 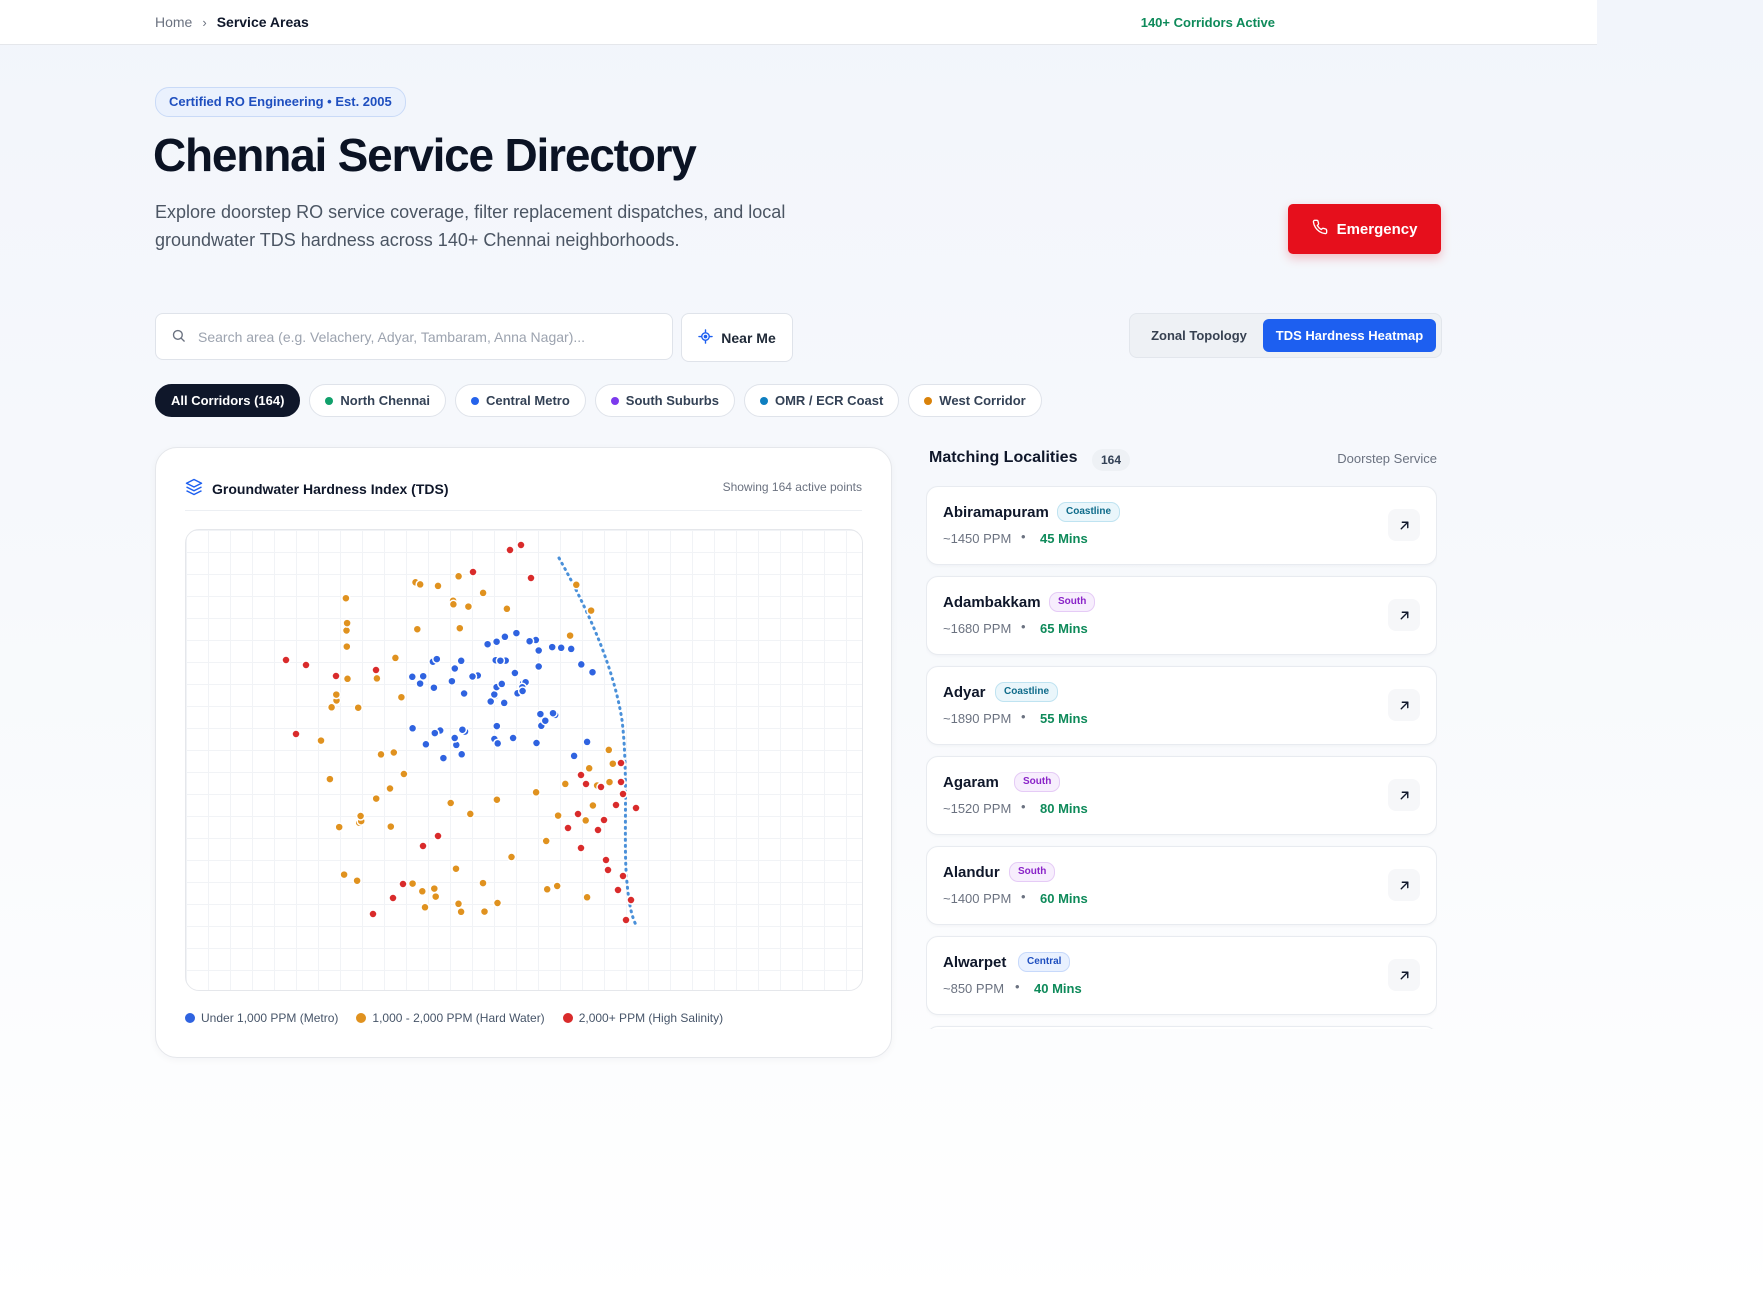 What do you see at coordinates (1181, 705) in the screenshot?
I see `locality-card: Adyar Coastline ~1890 PPM • 55 Mins` at bounding box center [1181, 705].